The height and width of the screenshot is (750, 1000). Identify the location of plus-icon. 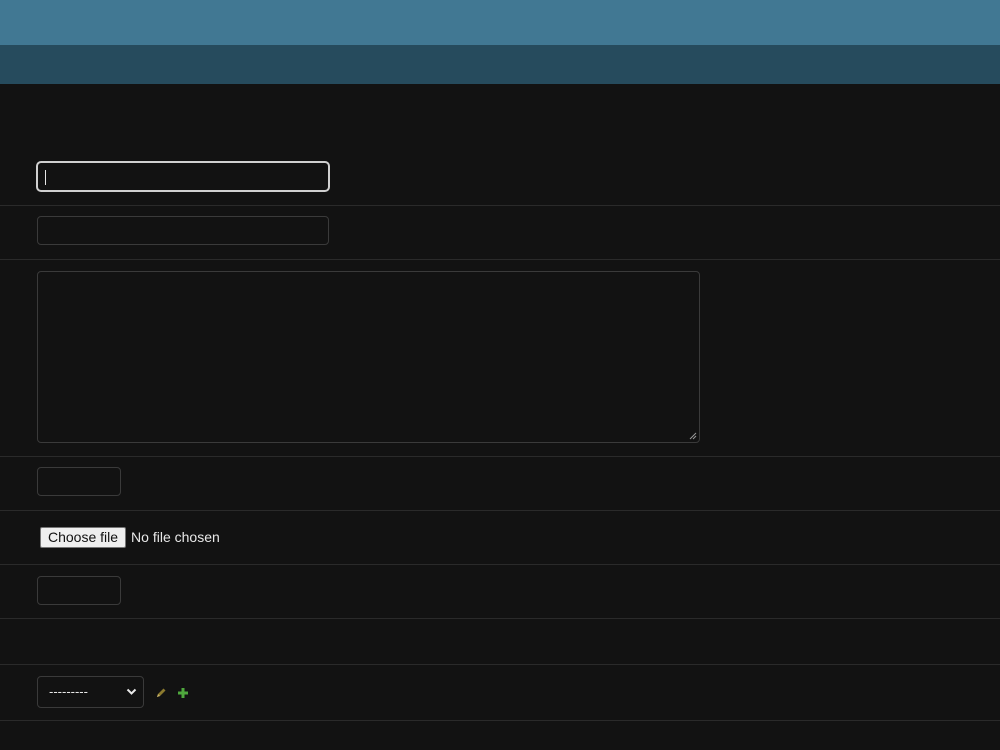
(183, 693).